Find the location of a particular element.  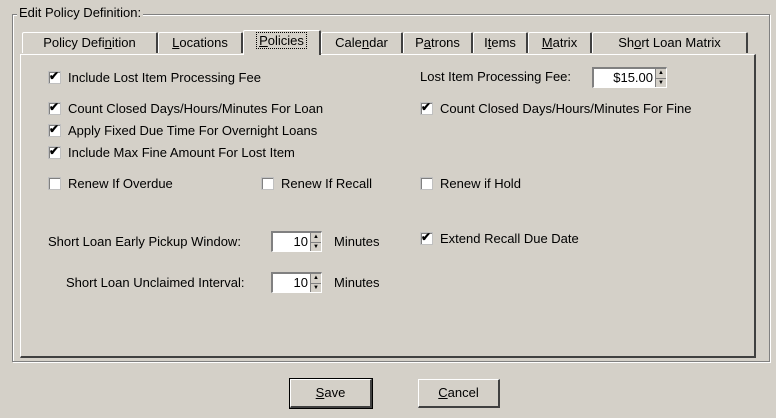

renew-recall-checkbox: Renew If Recall is located at coordinates (316, 183).